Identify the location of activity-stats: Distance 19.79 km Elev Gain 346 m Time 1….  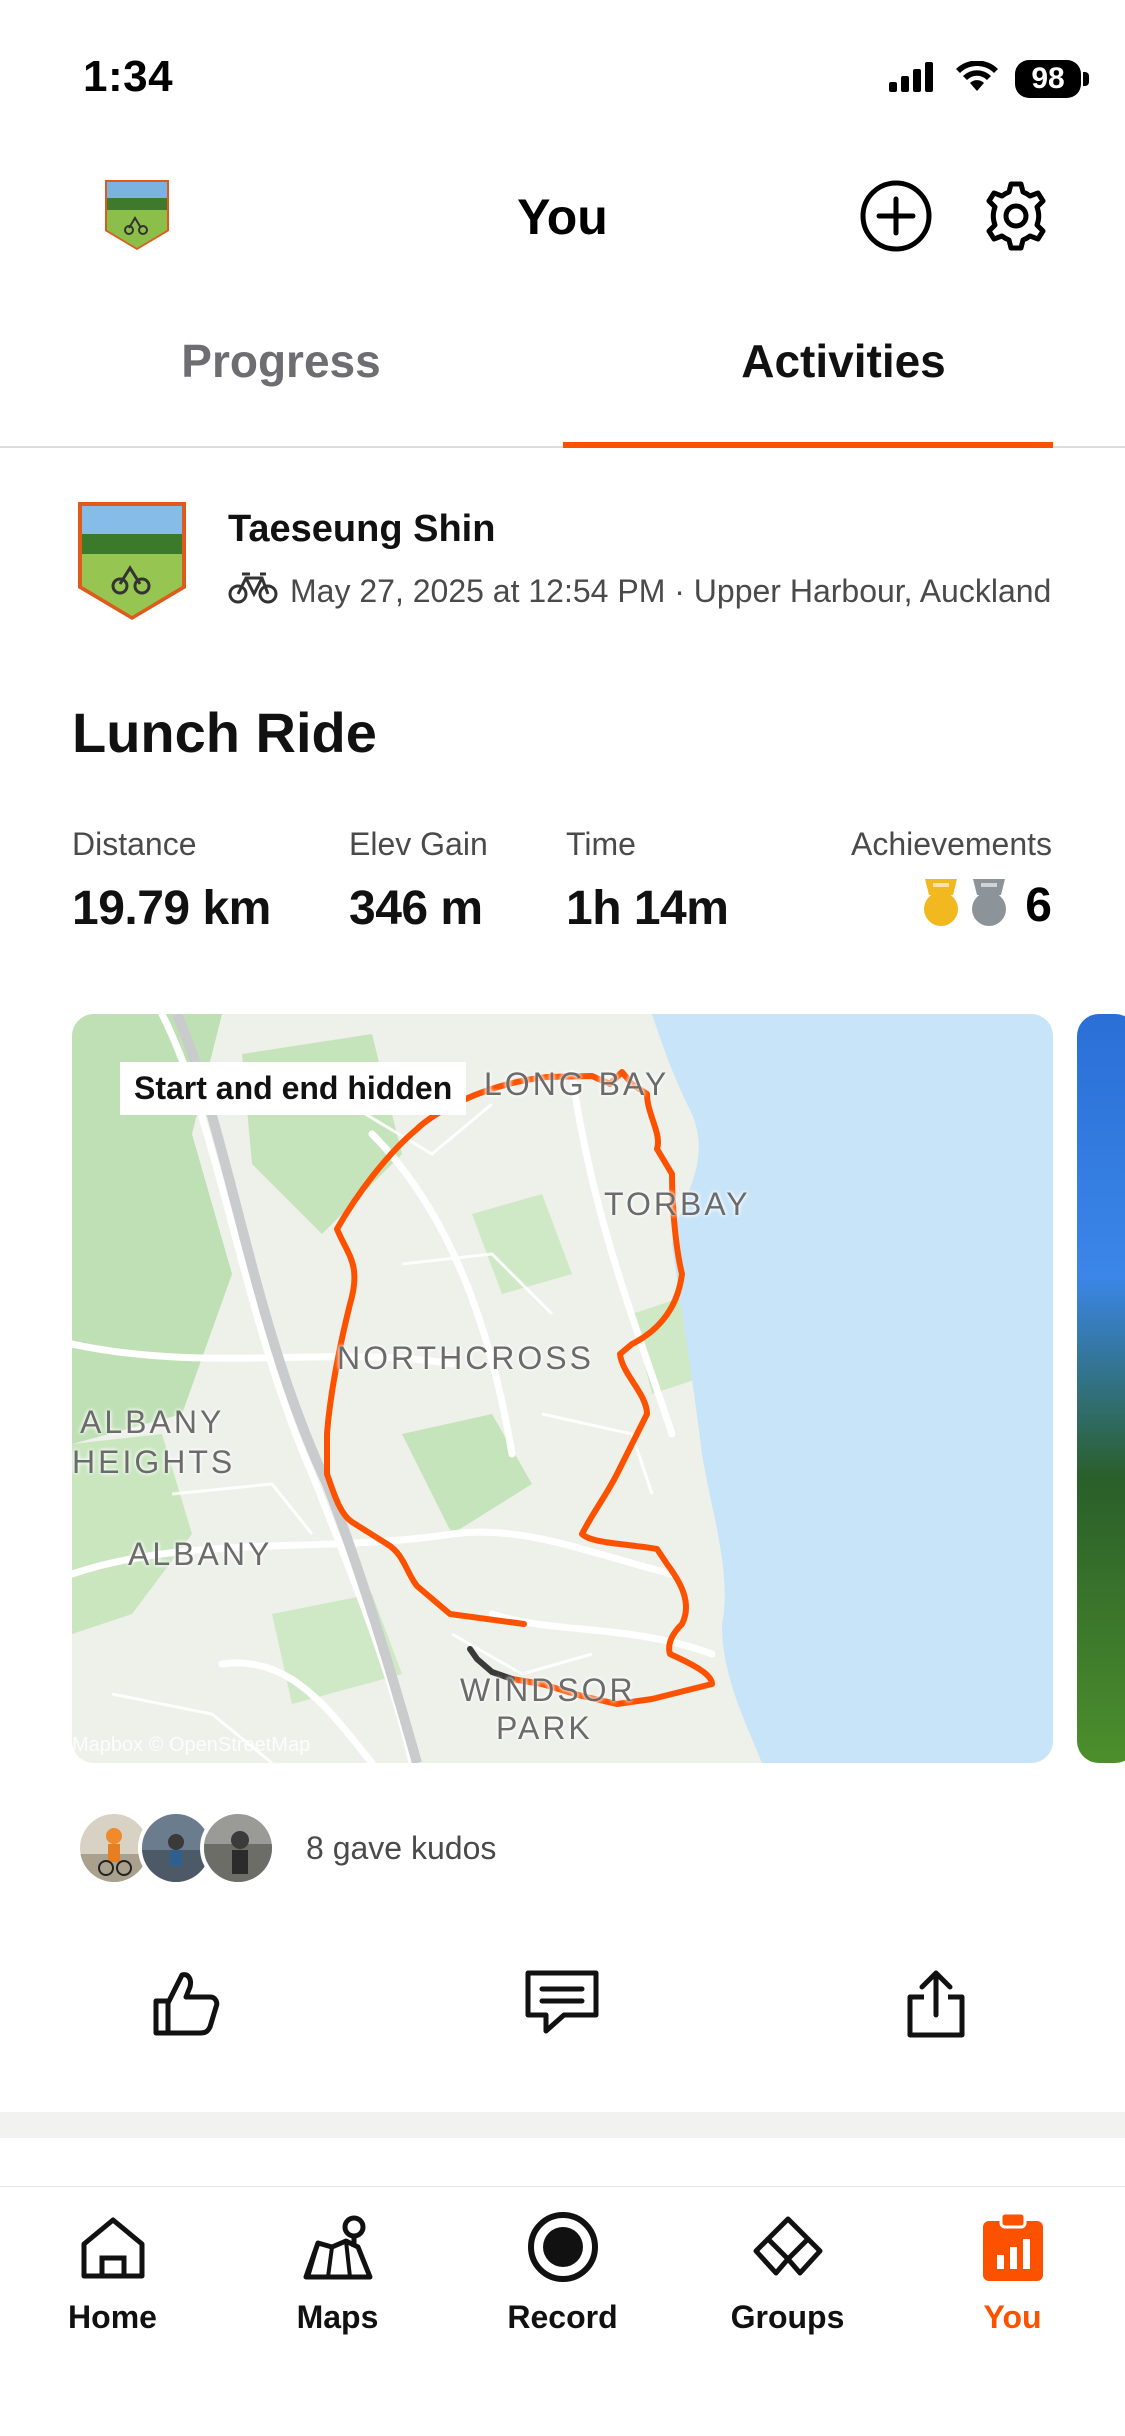
(562, 881).